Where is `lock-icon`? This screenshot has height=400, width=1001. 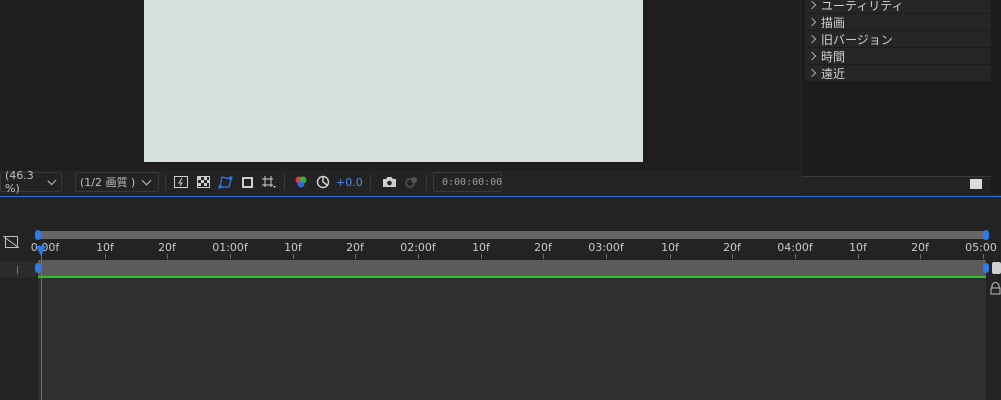
lock-icon is located at coordinates (995, 290).